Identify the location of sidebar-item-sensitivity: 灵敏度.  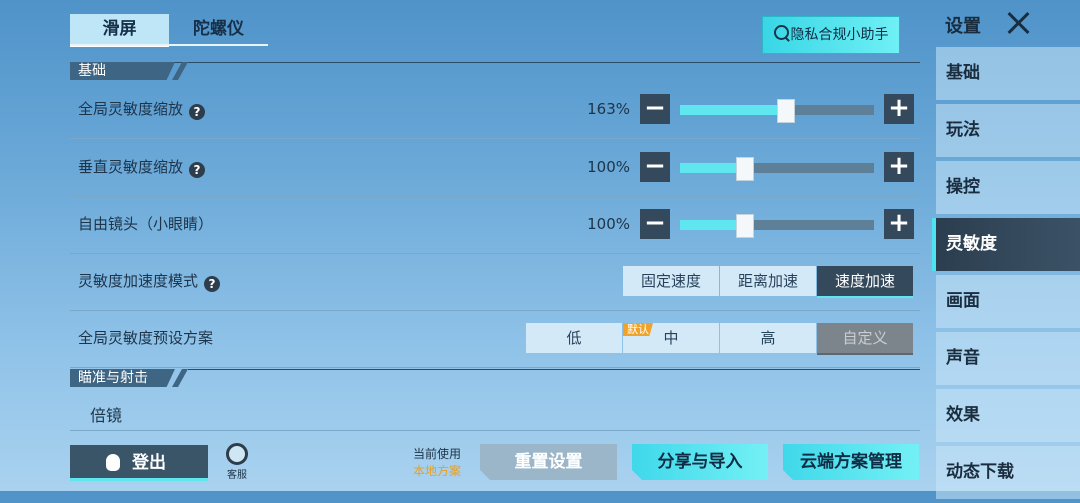
(1006, 244).